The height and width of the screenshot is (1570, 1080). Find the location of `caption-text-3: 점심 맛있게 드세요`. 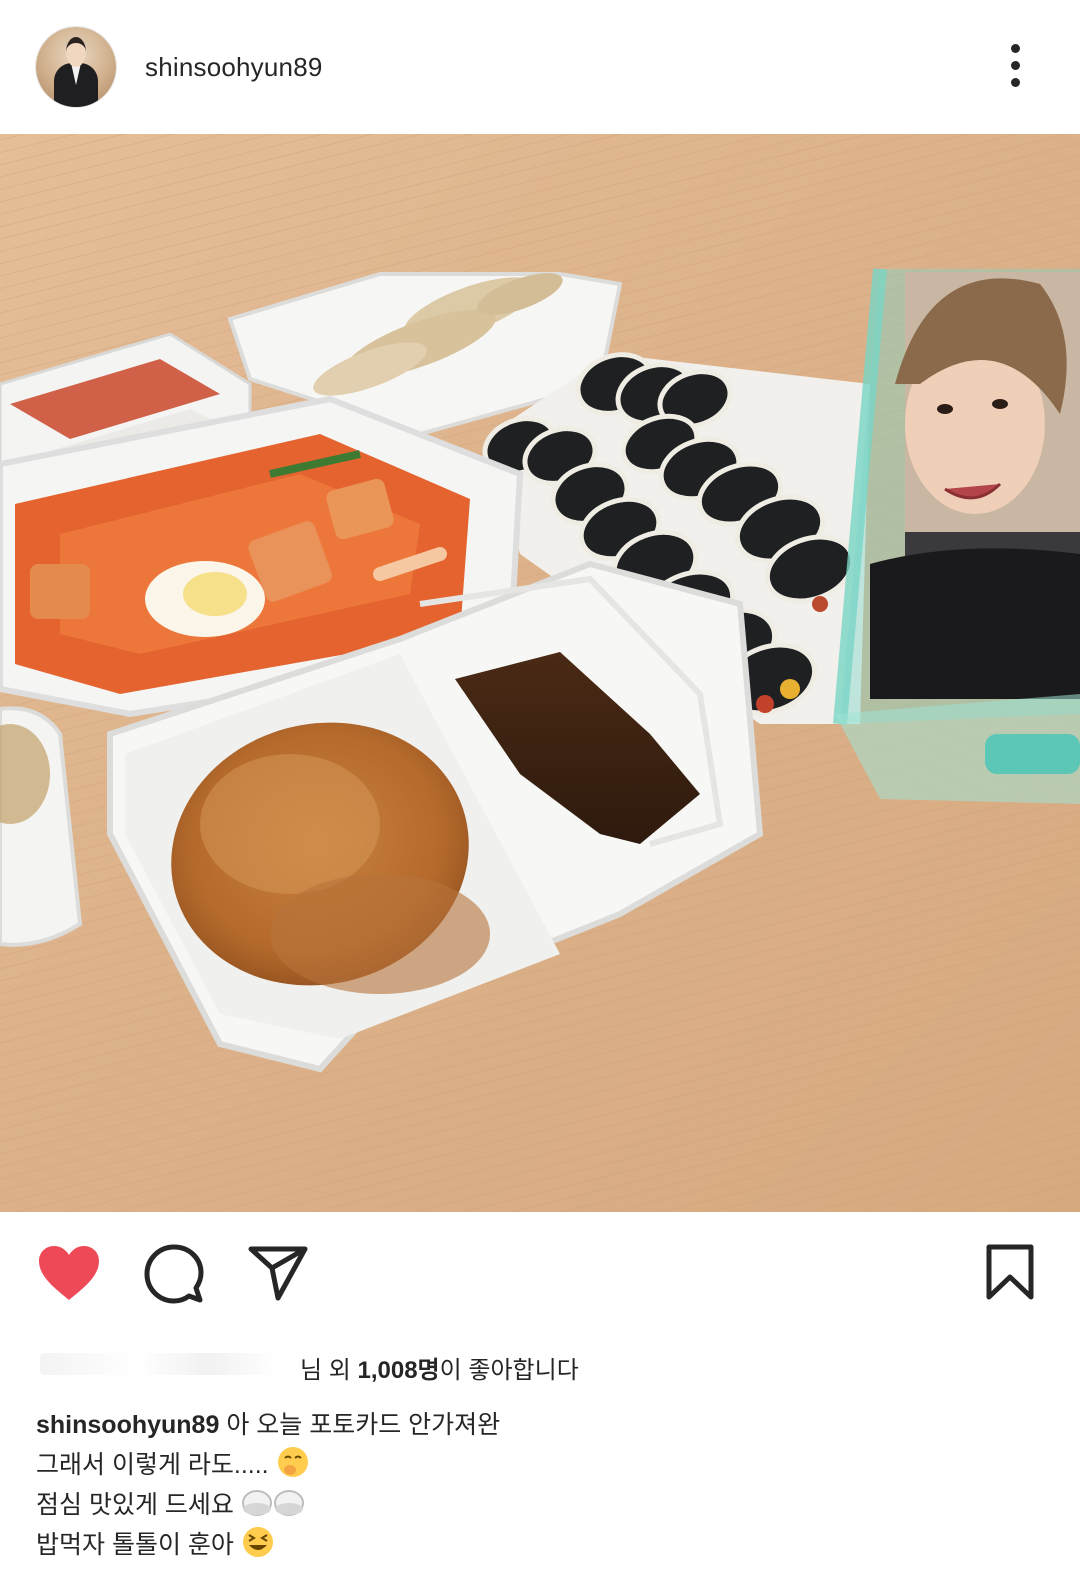

caption-text-3: 점심 맛있게 드세요 is located at coordinates (135, 1505).